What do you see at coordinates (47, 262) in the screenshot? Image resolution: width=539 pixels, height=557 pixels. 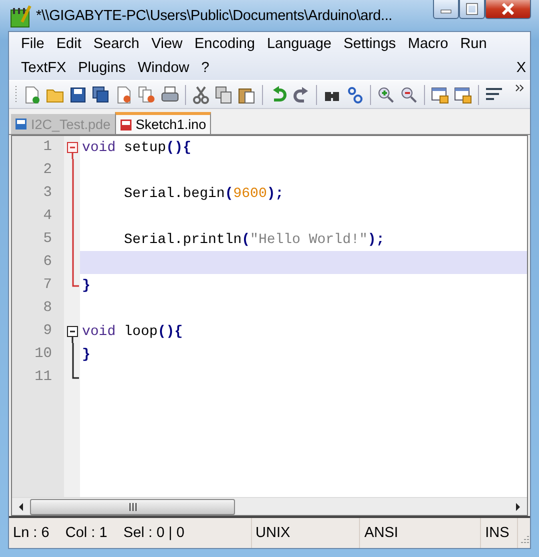 I see `line-number: 6` at bounding box center [47, 262].